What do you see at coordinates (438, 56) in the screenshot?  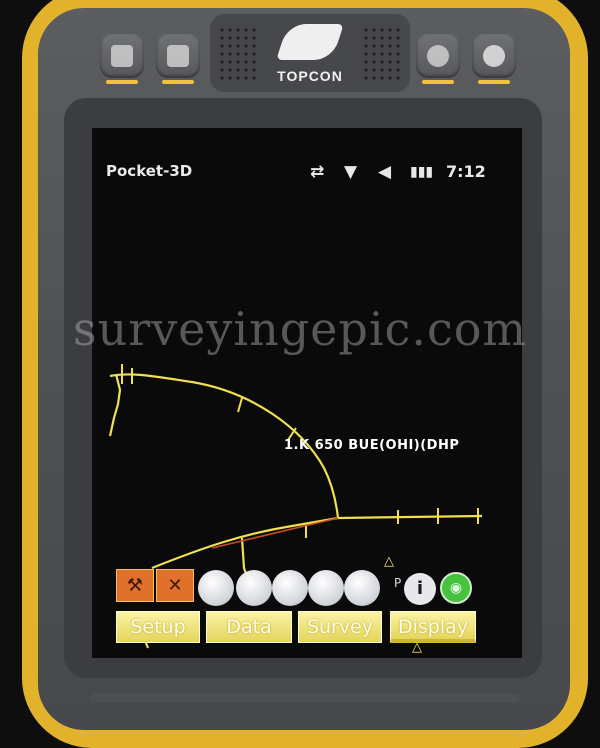 I see `contrast-icon` at bounding box center [438, 56].